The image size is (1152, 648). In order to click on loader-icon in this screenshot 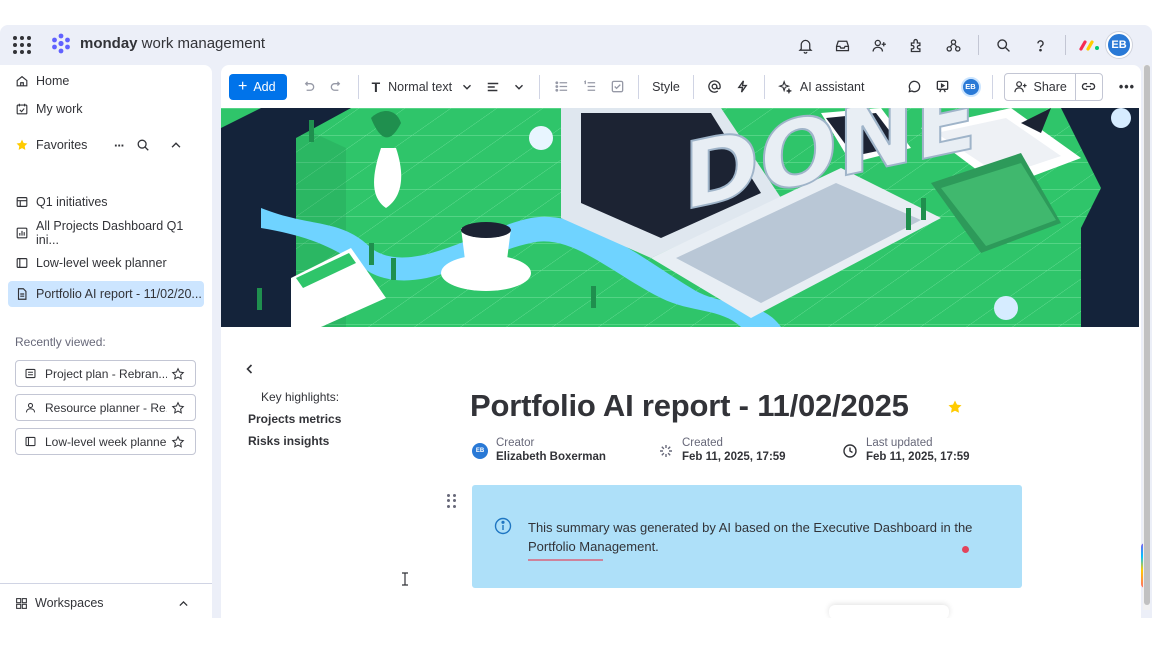, I will do `click(666, 451)`.